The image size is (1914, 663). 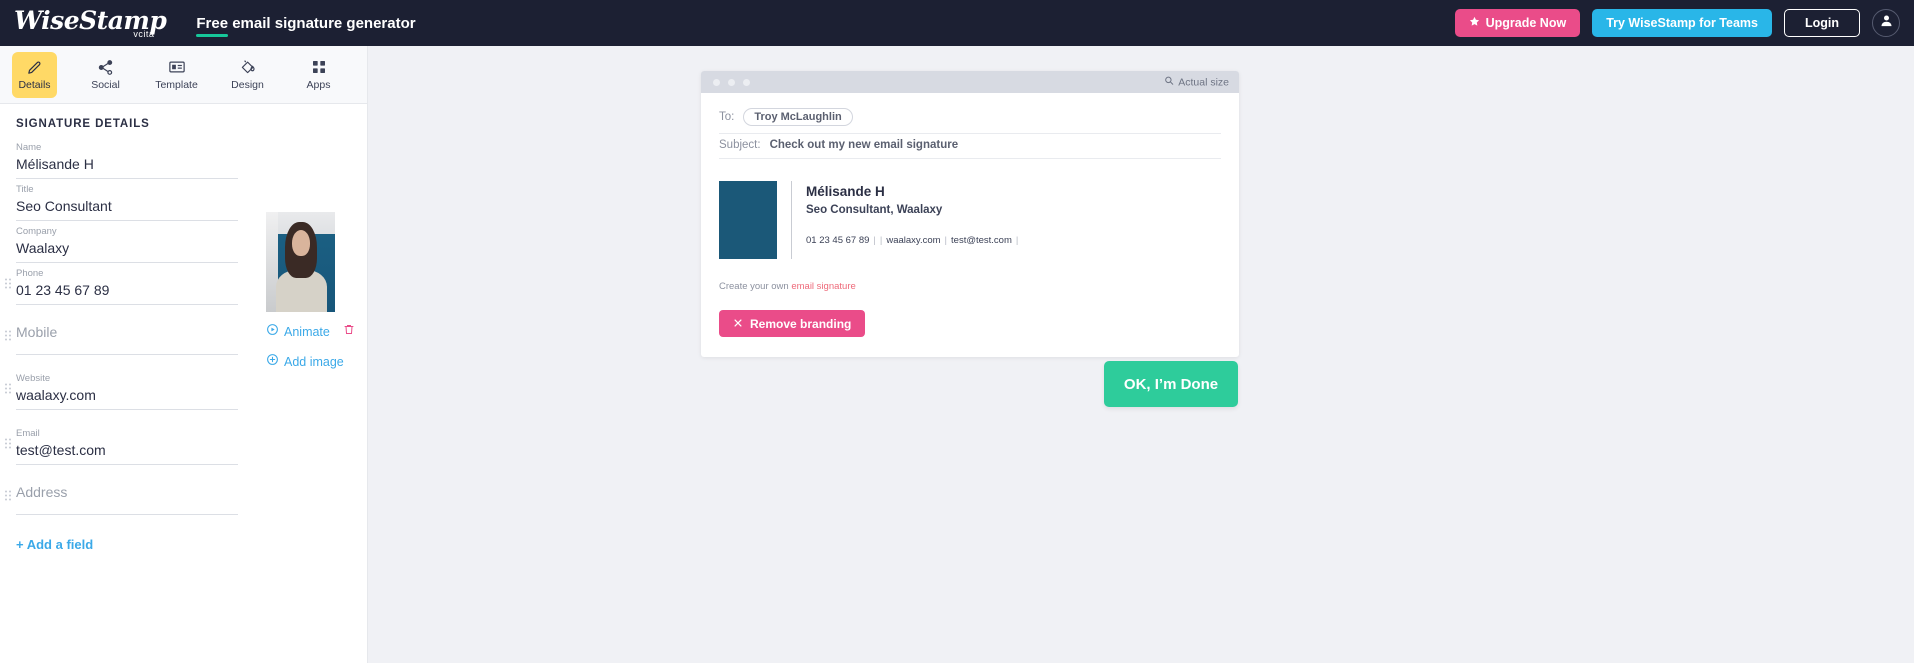 I want to click on tab-social-label: Social, so click(x=105, y=85).